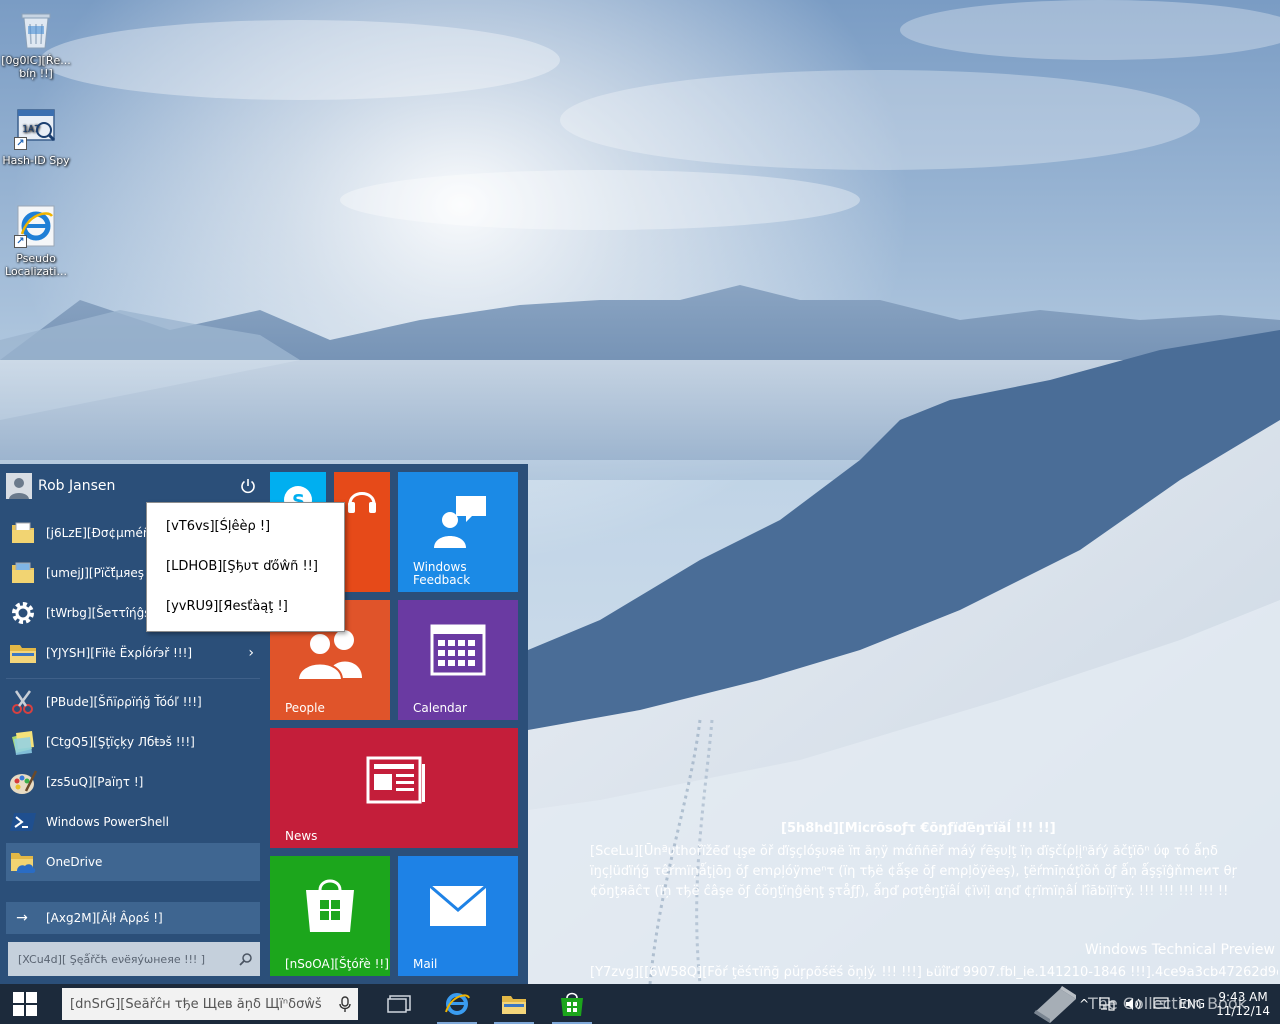 The width and height of the screenshot is (1280, 1024). I want to click on settings-gear-icon, so click(23, 613).